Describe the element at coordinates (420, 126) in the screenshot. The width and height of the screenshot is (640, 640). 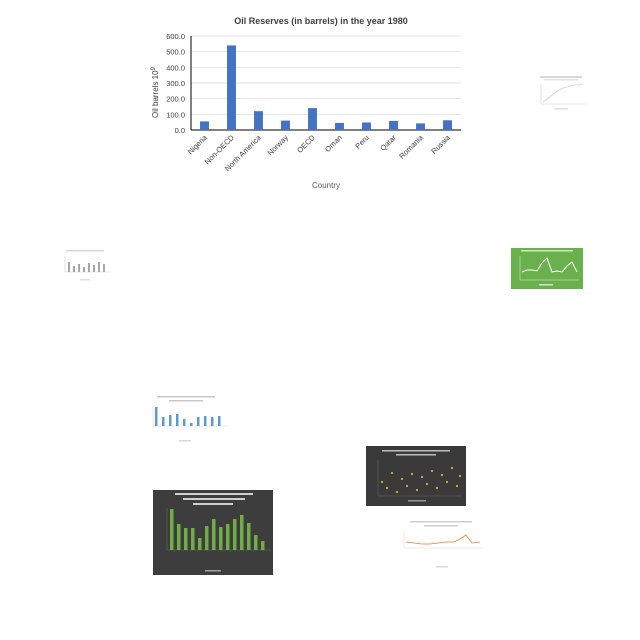
I see `bar-romania` at that location.